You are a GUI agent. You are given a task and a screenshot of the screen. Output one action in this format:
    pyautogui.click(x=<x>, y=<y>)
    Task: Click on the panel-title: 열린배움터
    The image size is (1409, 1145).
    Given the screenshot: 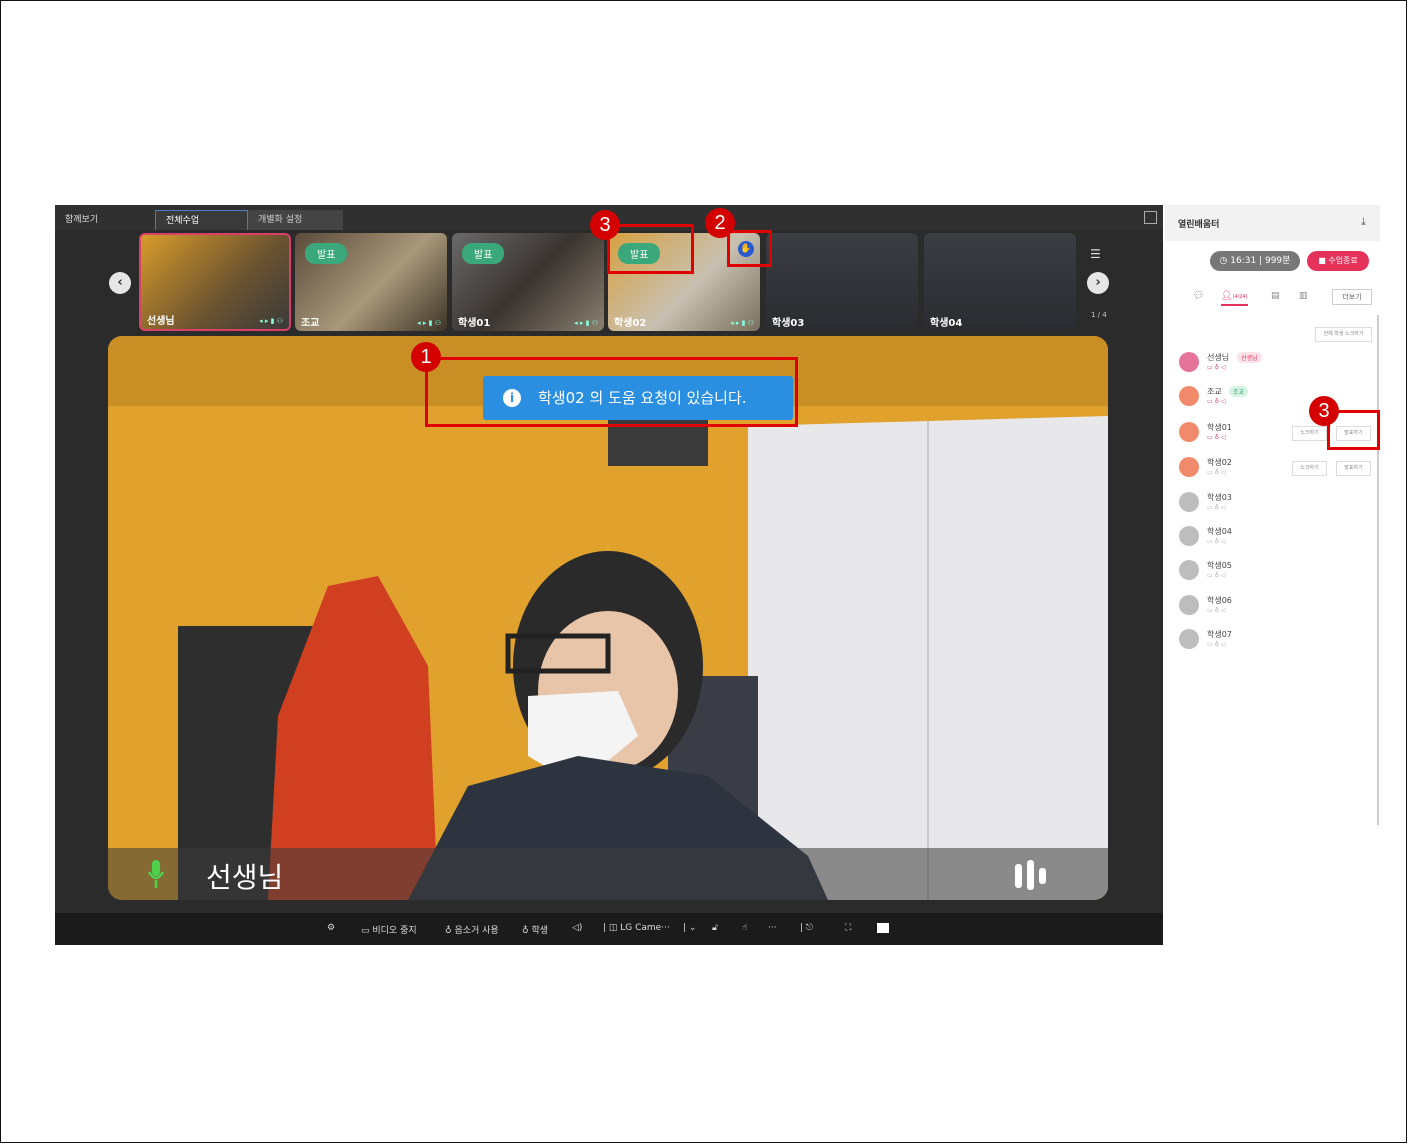 What is the action you would take?
    pyautogui.click(x=1199, y=225)
    